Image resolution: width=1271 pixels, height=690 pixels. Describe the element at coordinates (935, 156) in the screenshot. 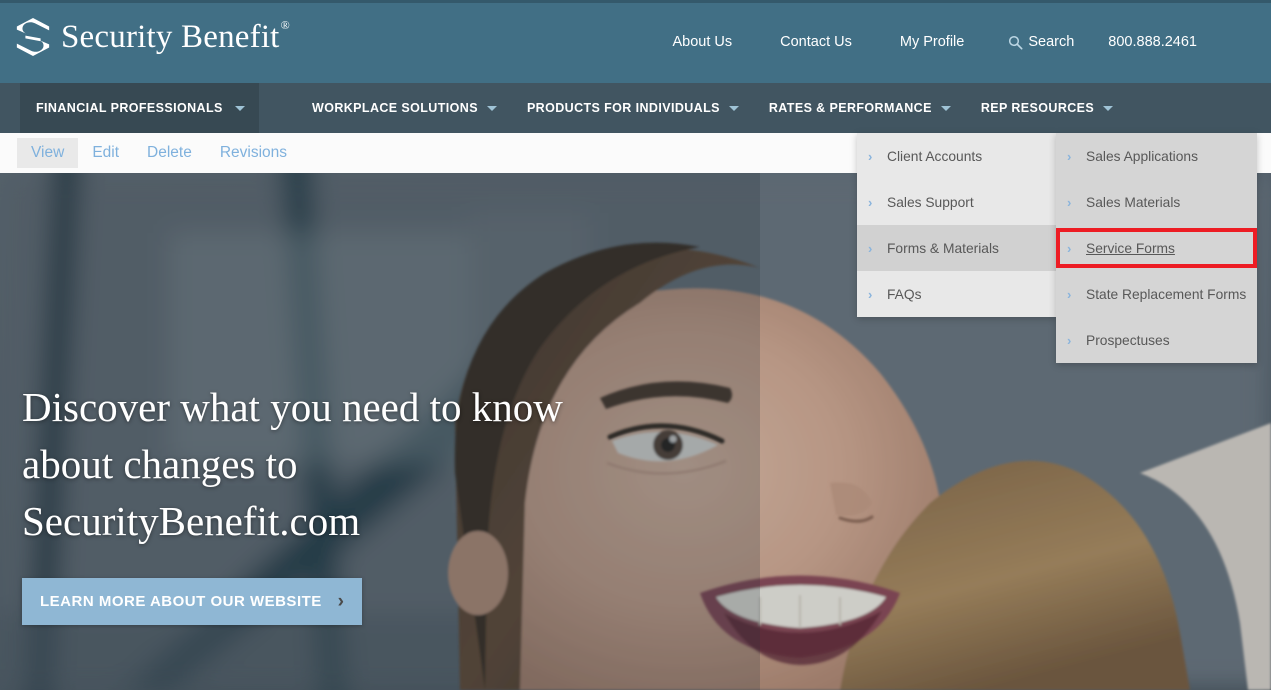

I see `mega-link-label: Client Accounts` at that location.